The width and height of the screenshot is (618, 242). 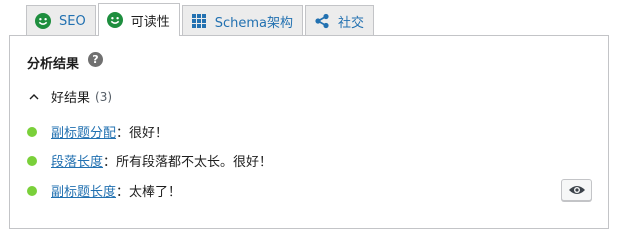 I want to click on analysis-tabs: SEO 可读性 Schema架构 社交, so click(x=201, y=19).